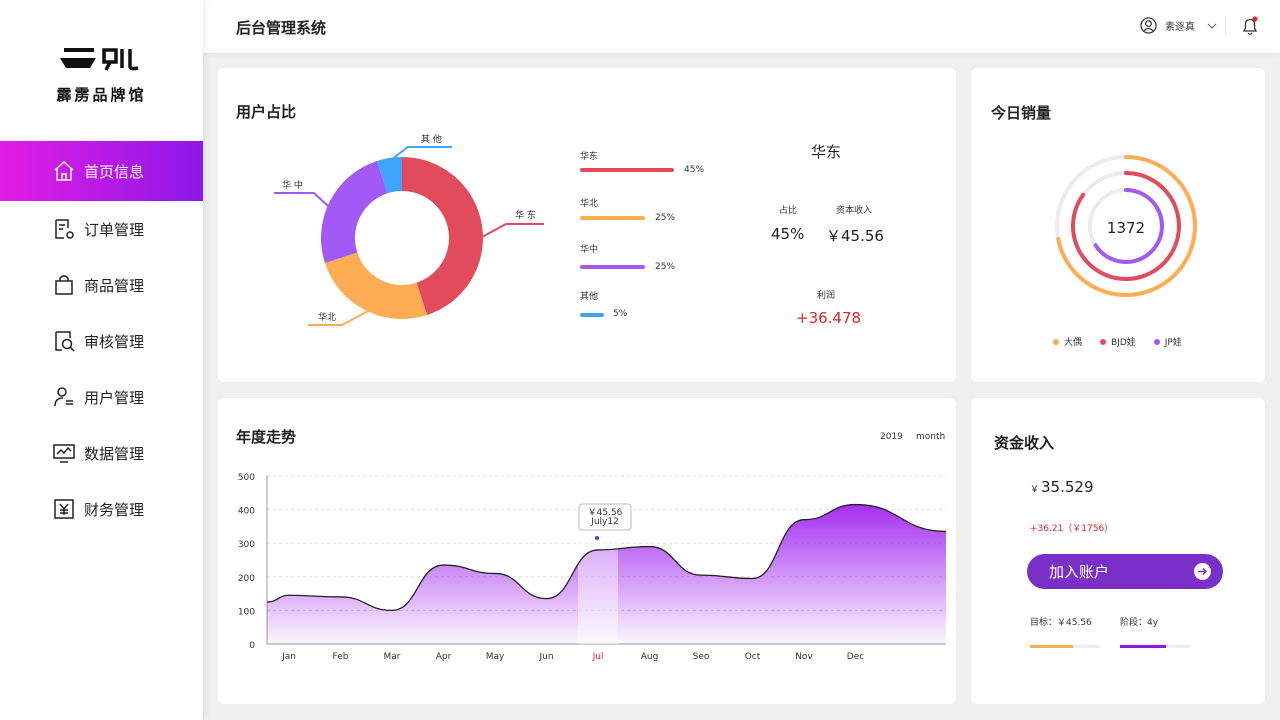 The image size is (1280, 720). I want to click on profit-value: +36.478, so click(829, 318).